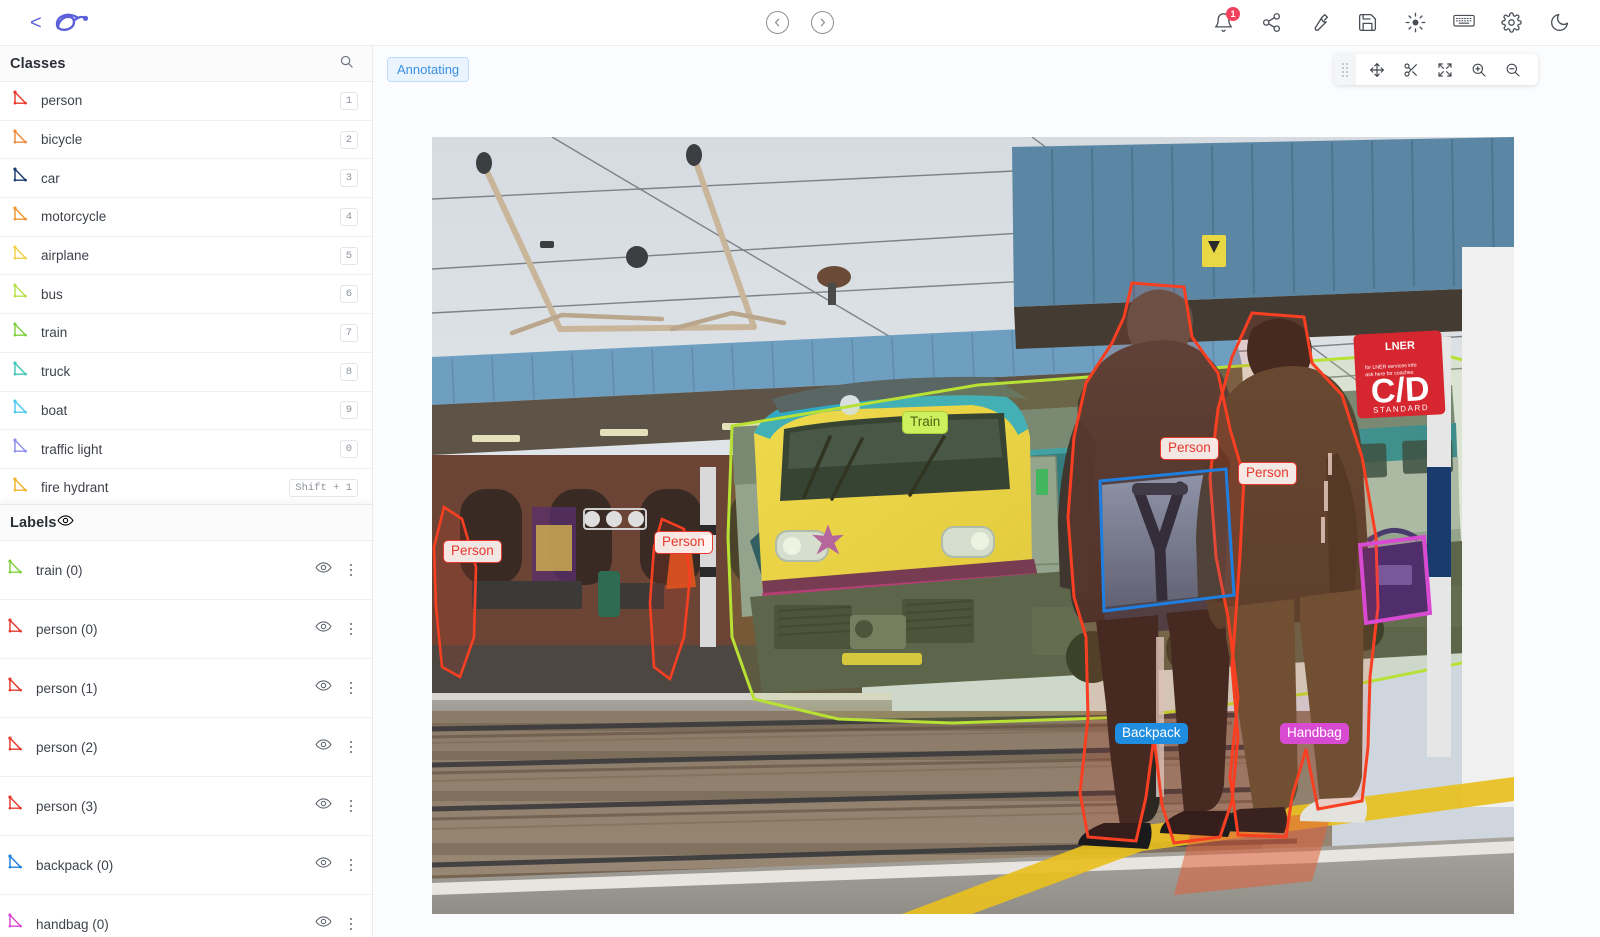 This screenshot has height=937, width=1600. I want to click on label-title: person (3), so click(67, 806).